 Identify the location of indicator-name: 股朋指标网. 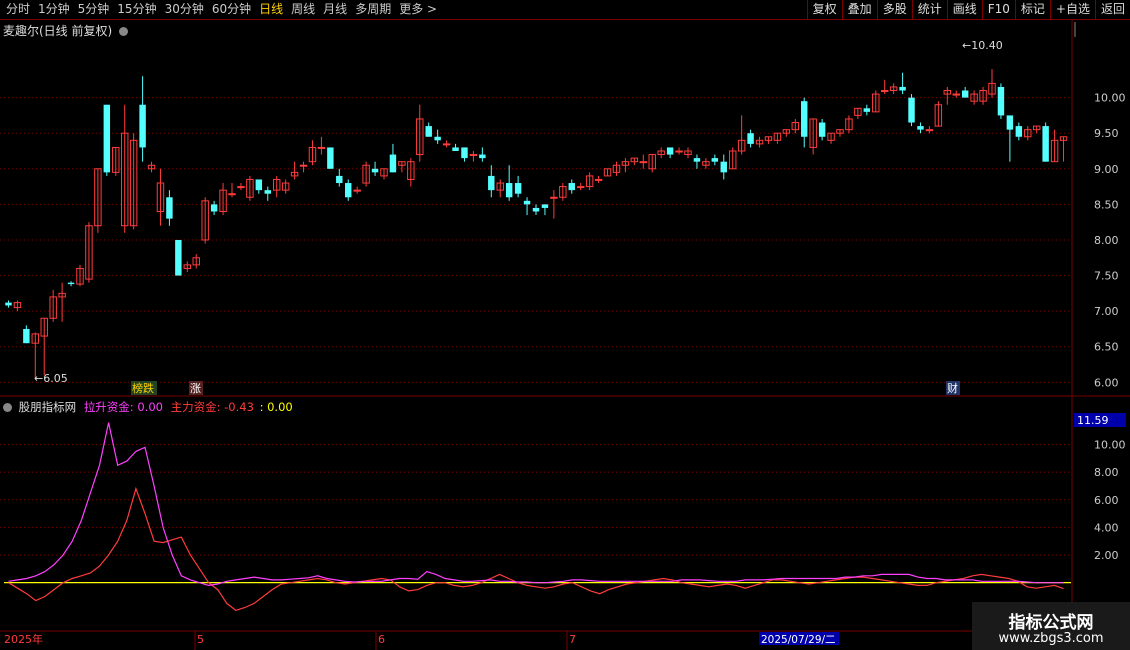
(48, 407).